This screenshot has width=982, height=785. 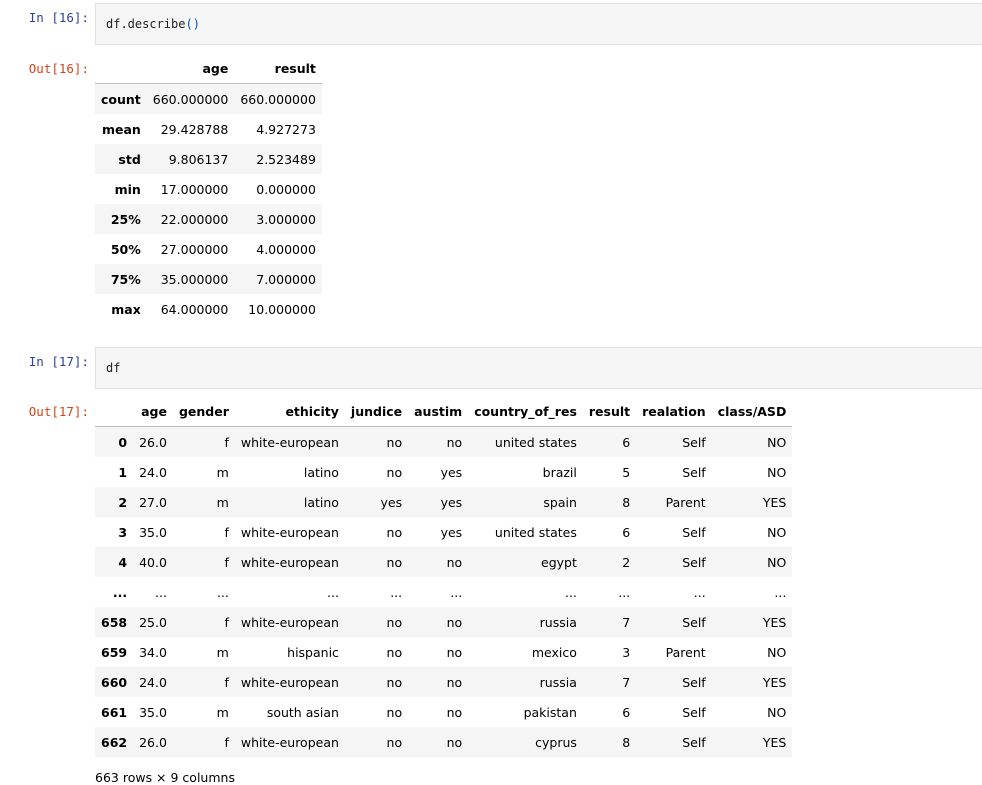 I want to click on column-header: austim, so click(x=438, y=412).